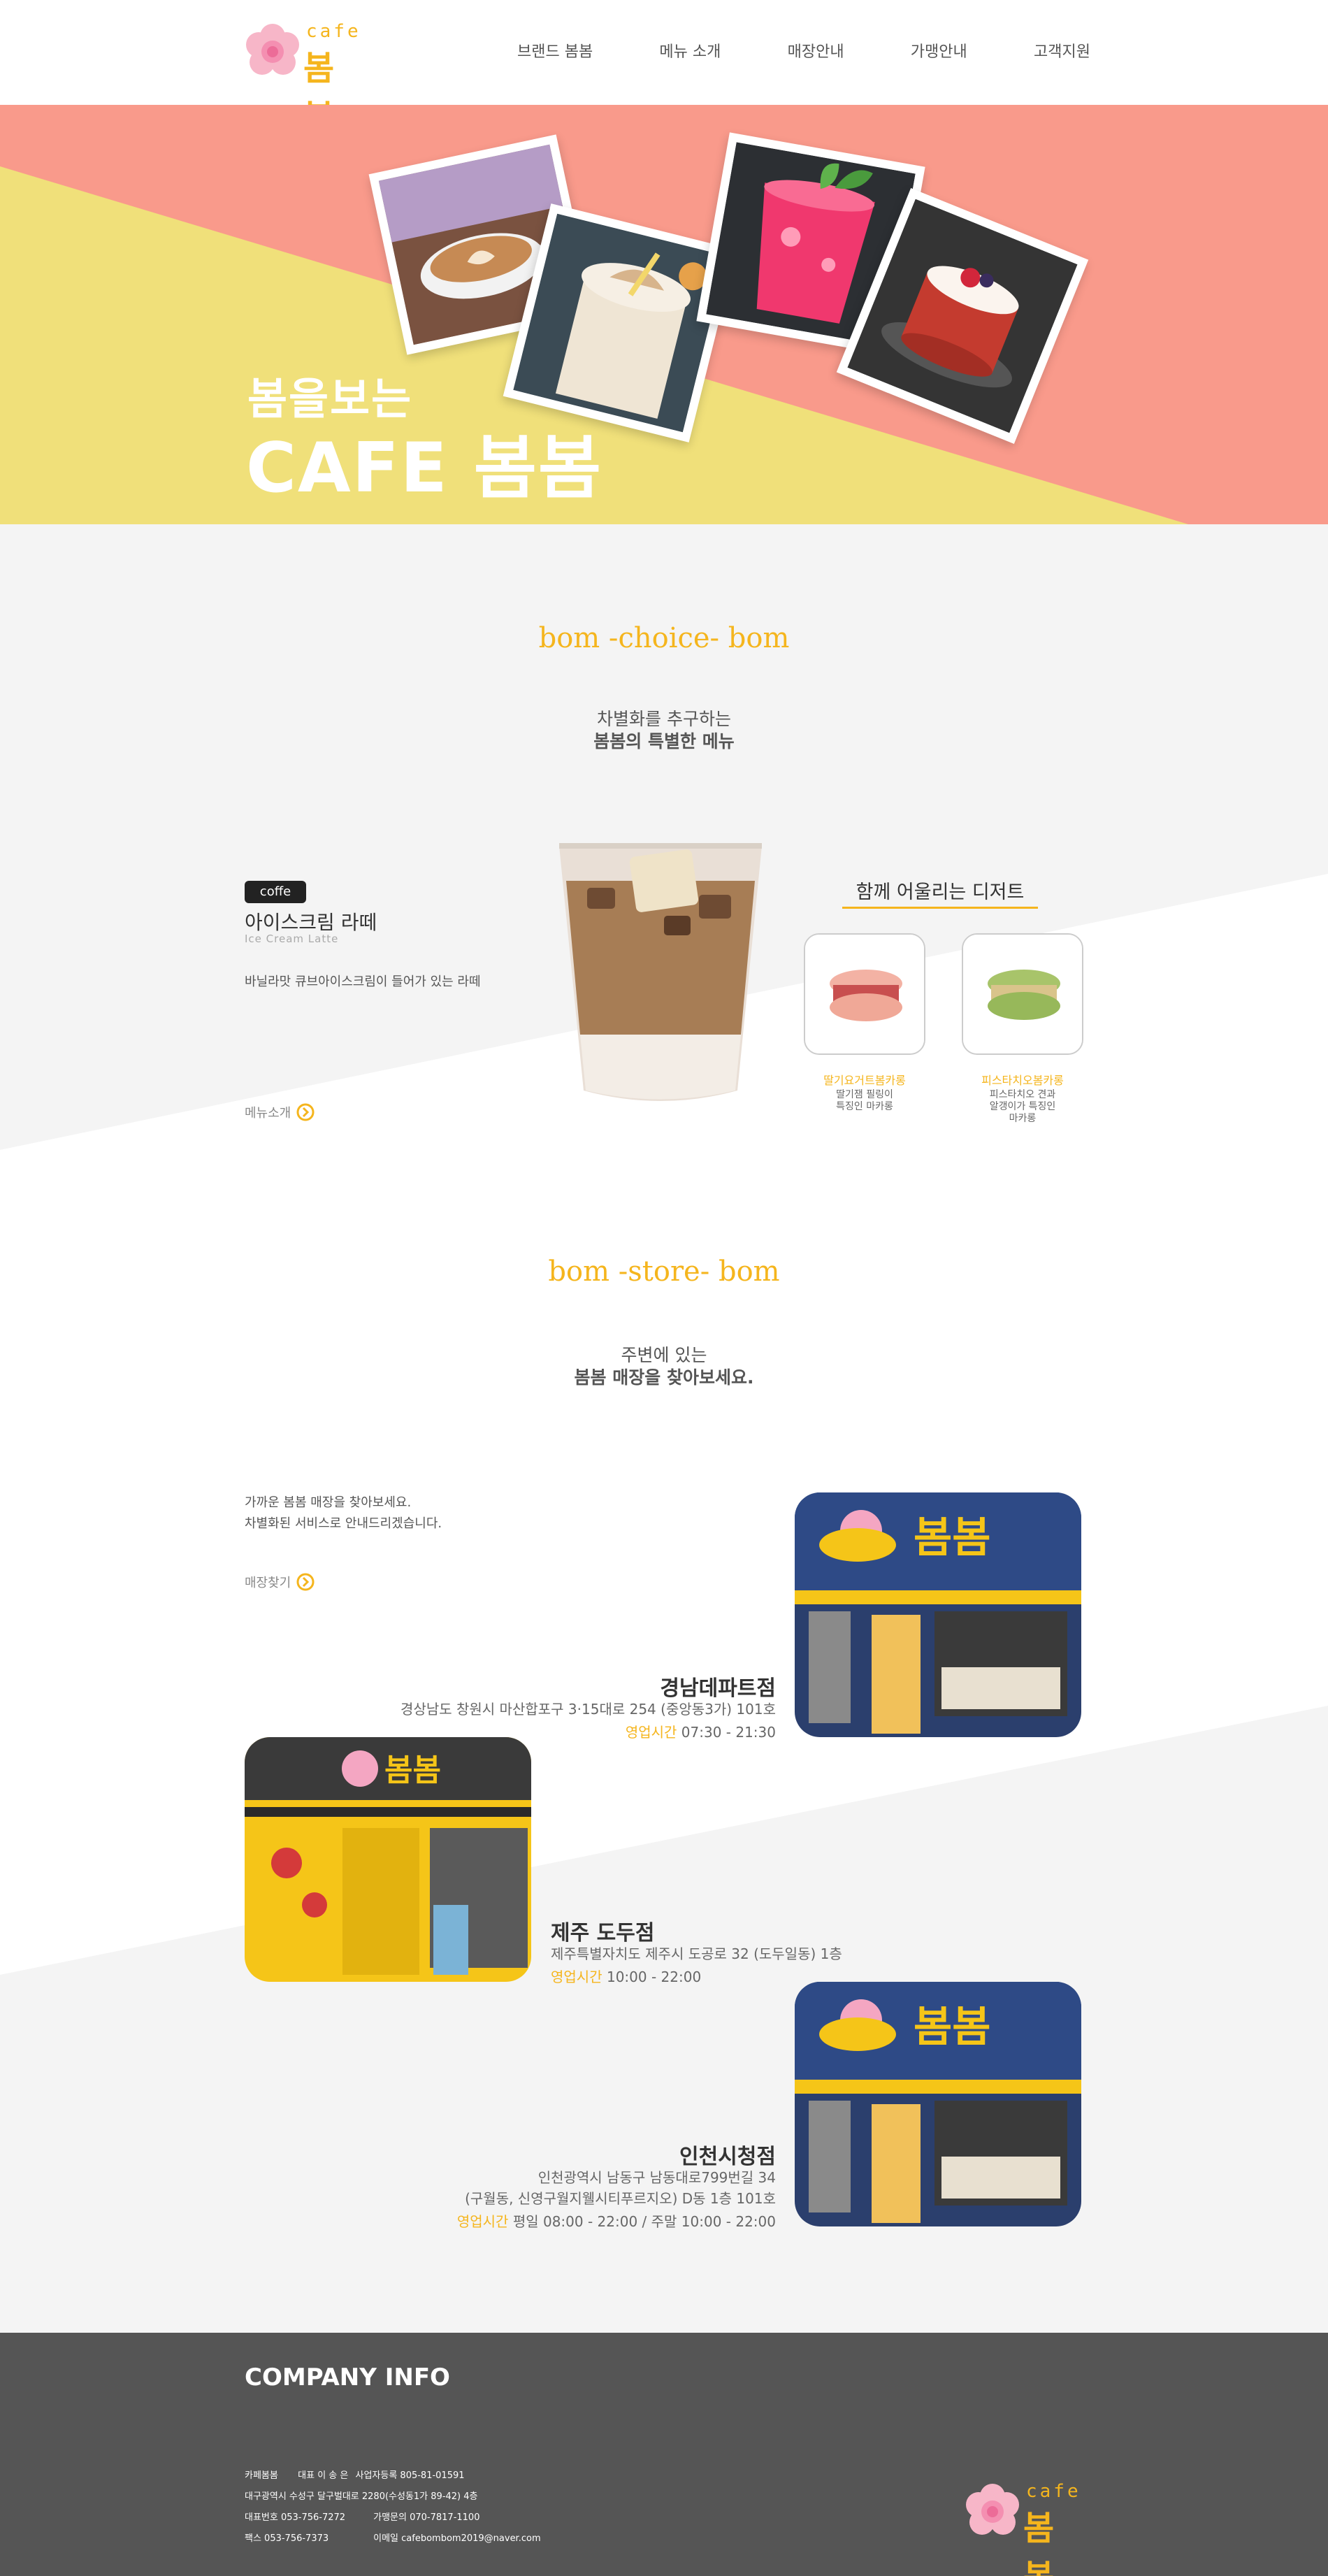 Image resolution: width=1328 pixels, height=2576 pixels. I want to click on store-hours-2: 영업시간 10:00 - 22:00, so click(626, 1976).